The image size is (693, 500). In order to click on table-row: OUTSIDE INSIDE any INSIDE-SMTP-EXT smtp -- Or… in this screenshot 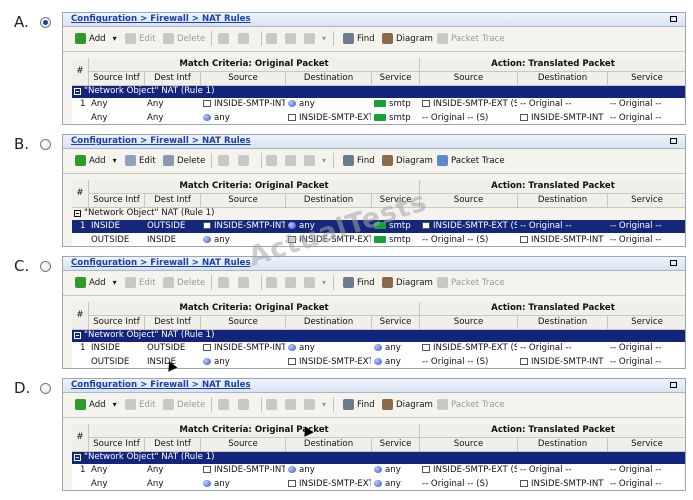, I will do `click(378, 240)`.